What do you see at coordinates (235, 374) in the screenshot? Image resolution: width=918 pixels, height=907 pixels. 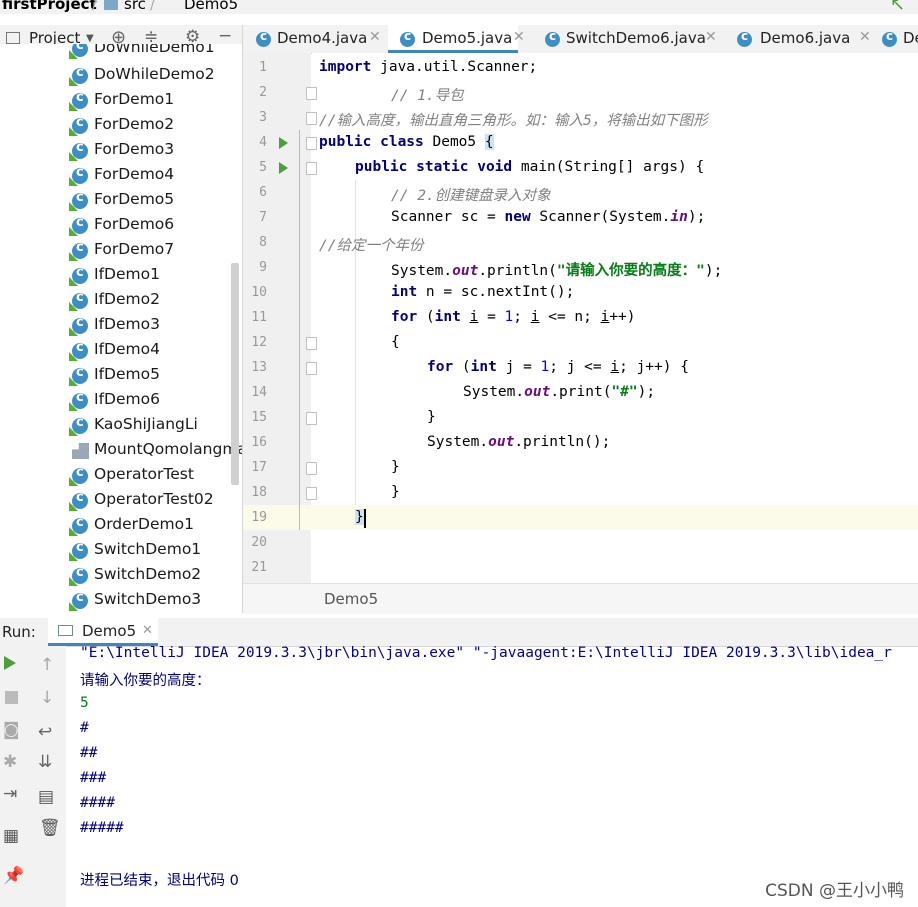 I see `tree-scrollbar` at bounding box center [235, 374].